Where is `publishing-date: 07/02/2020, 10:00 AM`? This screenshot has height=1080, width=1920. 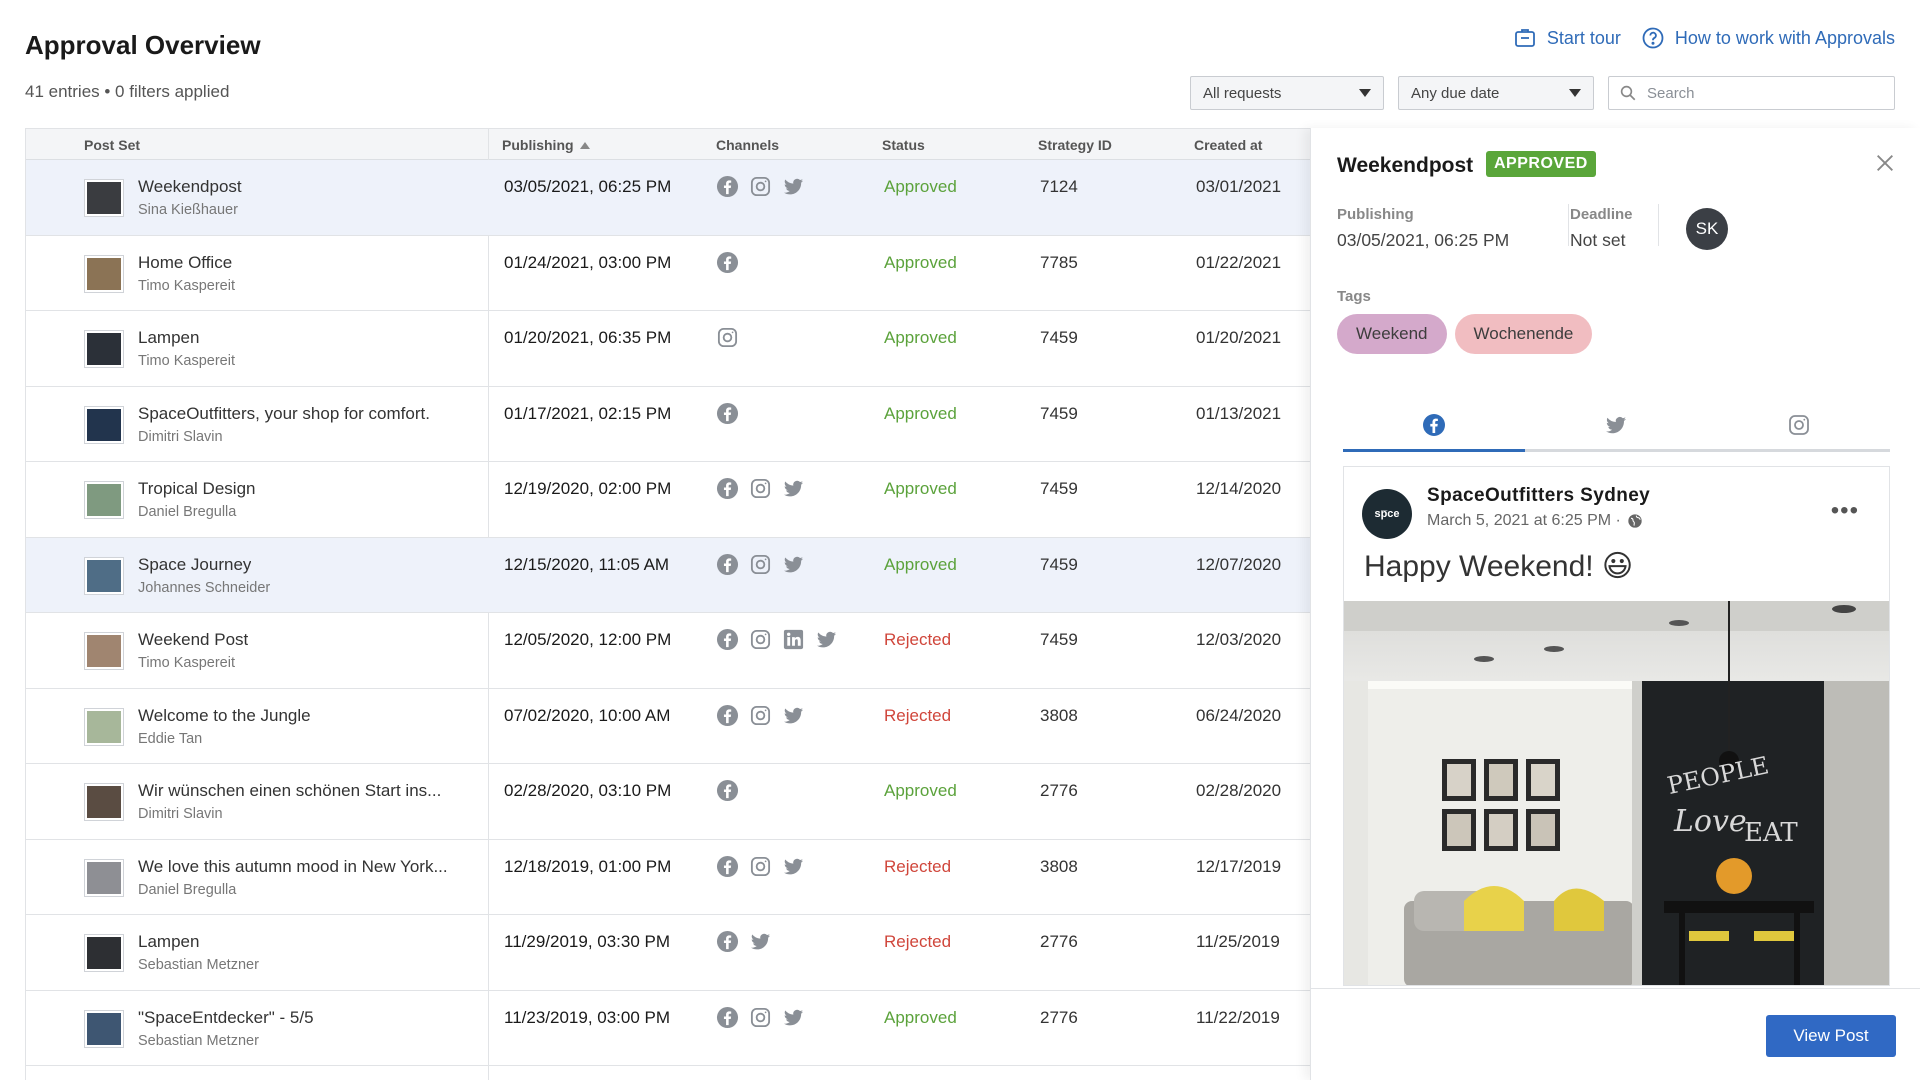 publishing-date: 07/02/2020, 10:00 AM is located at coordinates (587, 715).